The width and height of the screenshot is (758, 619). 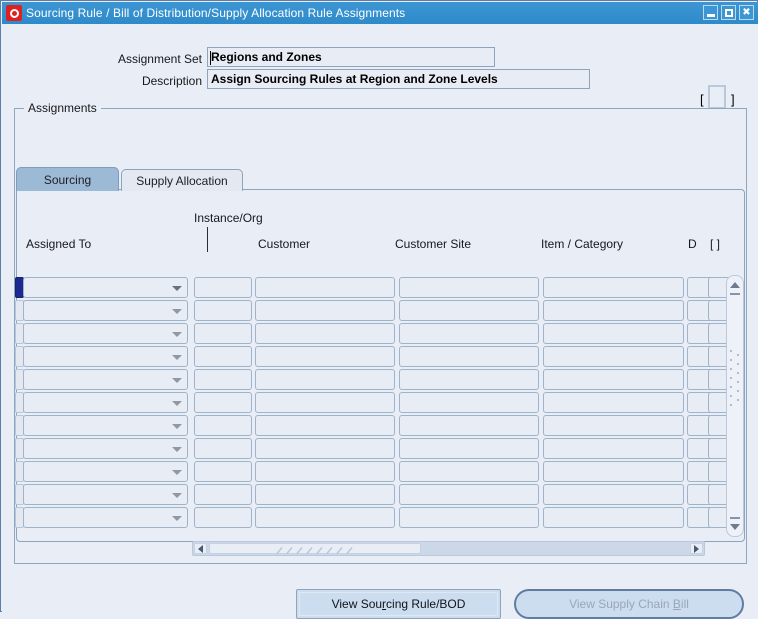 I want to click on grid-vertical-scrollbar, so click(x=735, y=406).